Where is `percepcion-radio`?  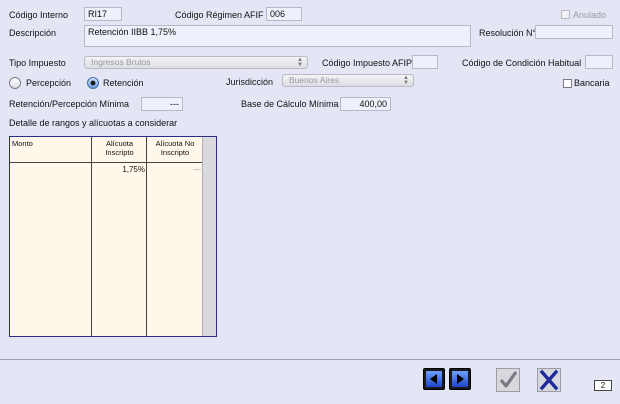
percepcion-radio is located at coordinates (15, 83).